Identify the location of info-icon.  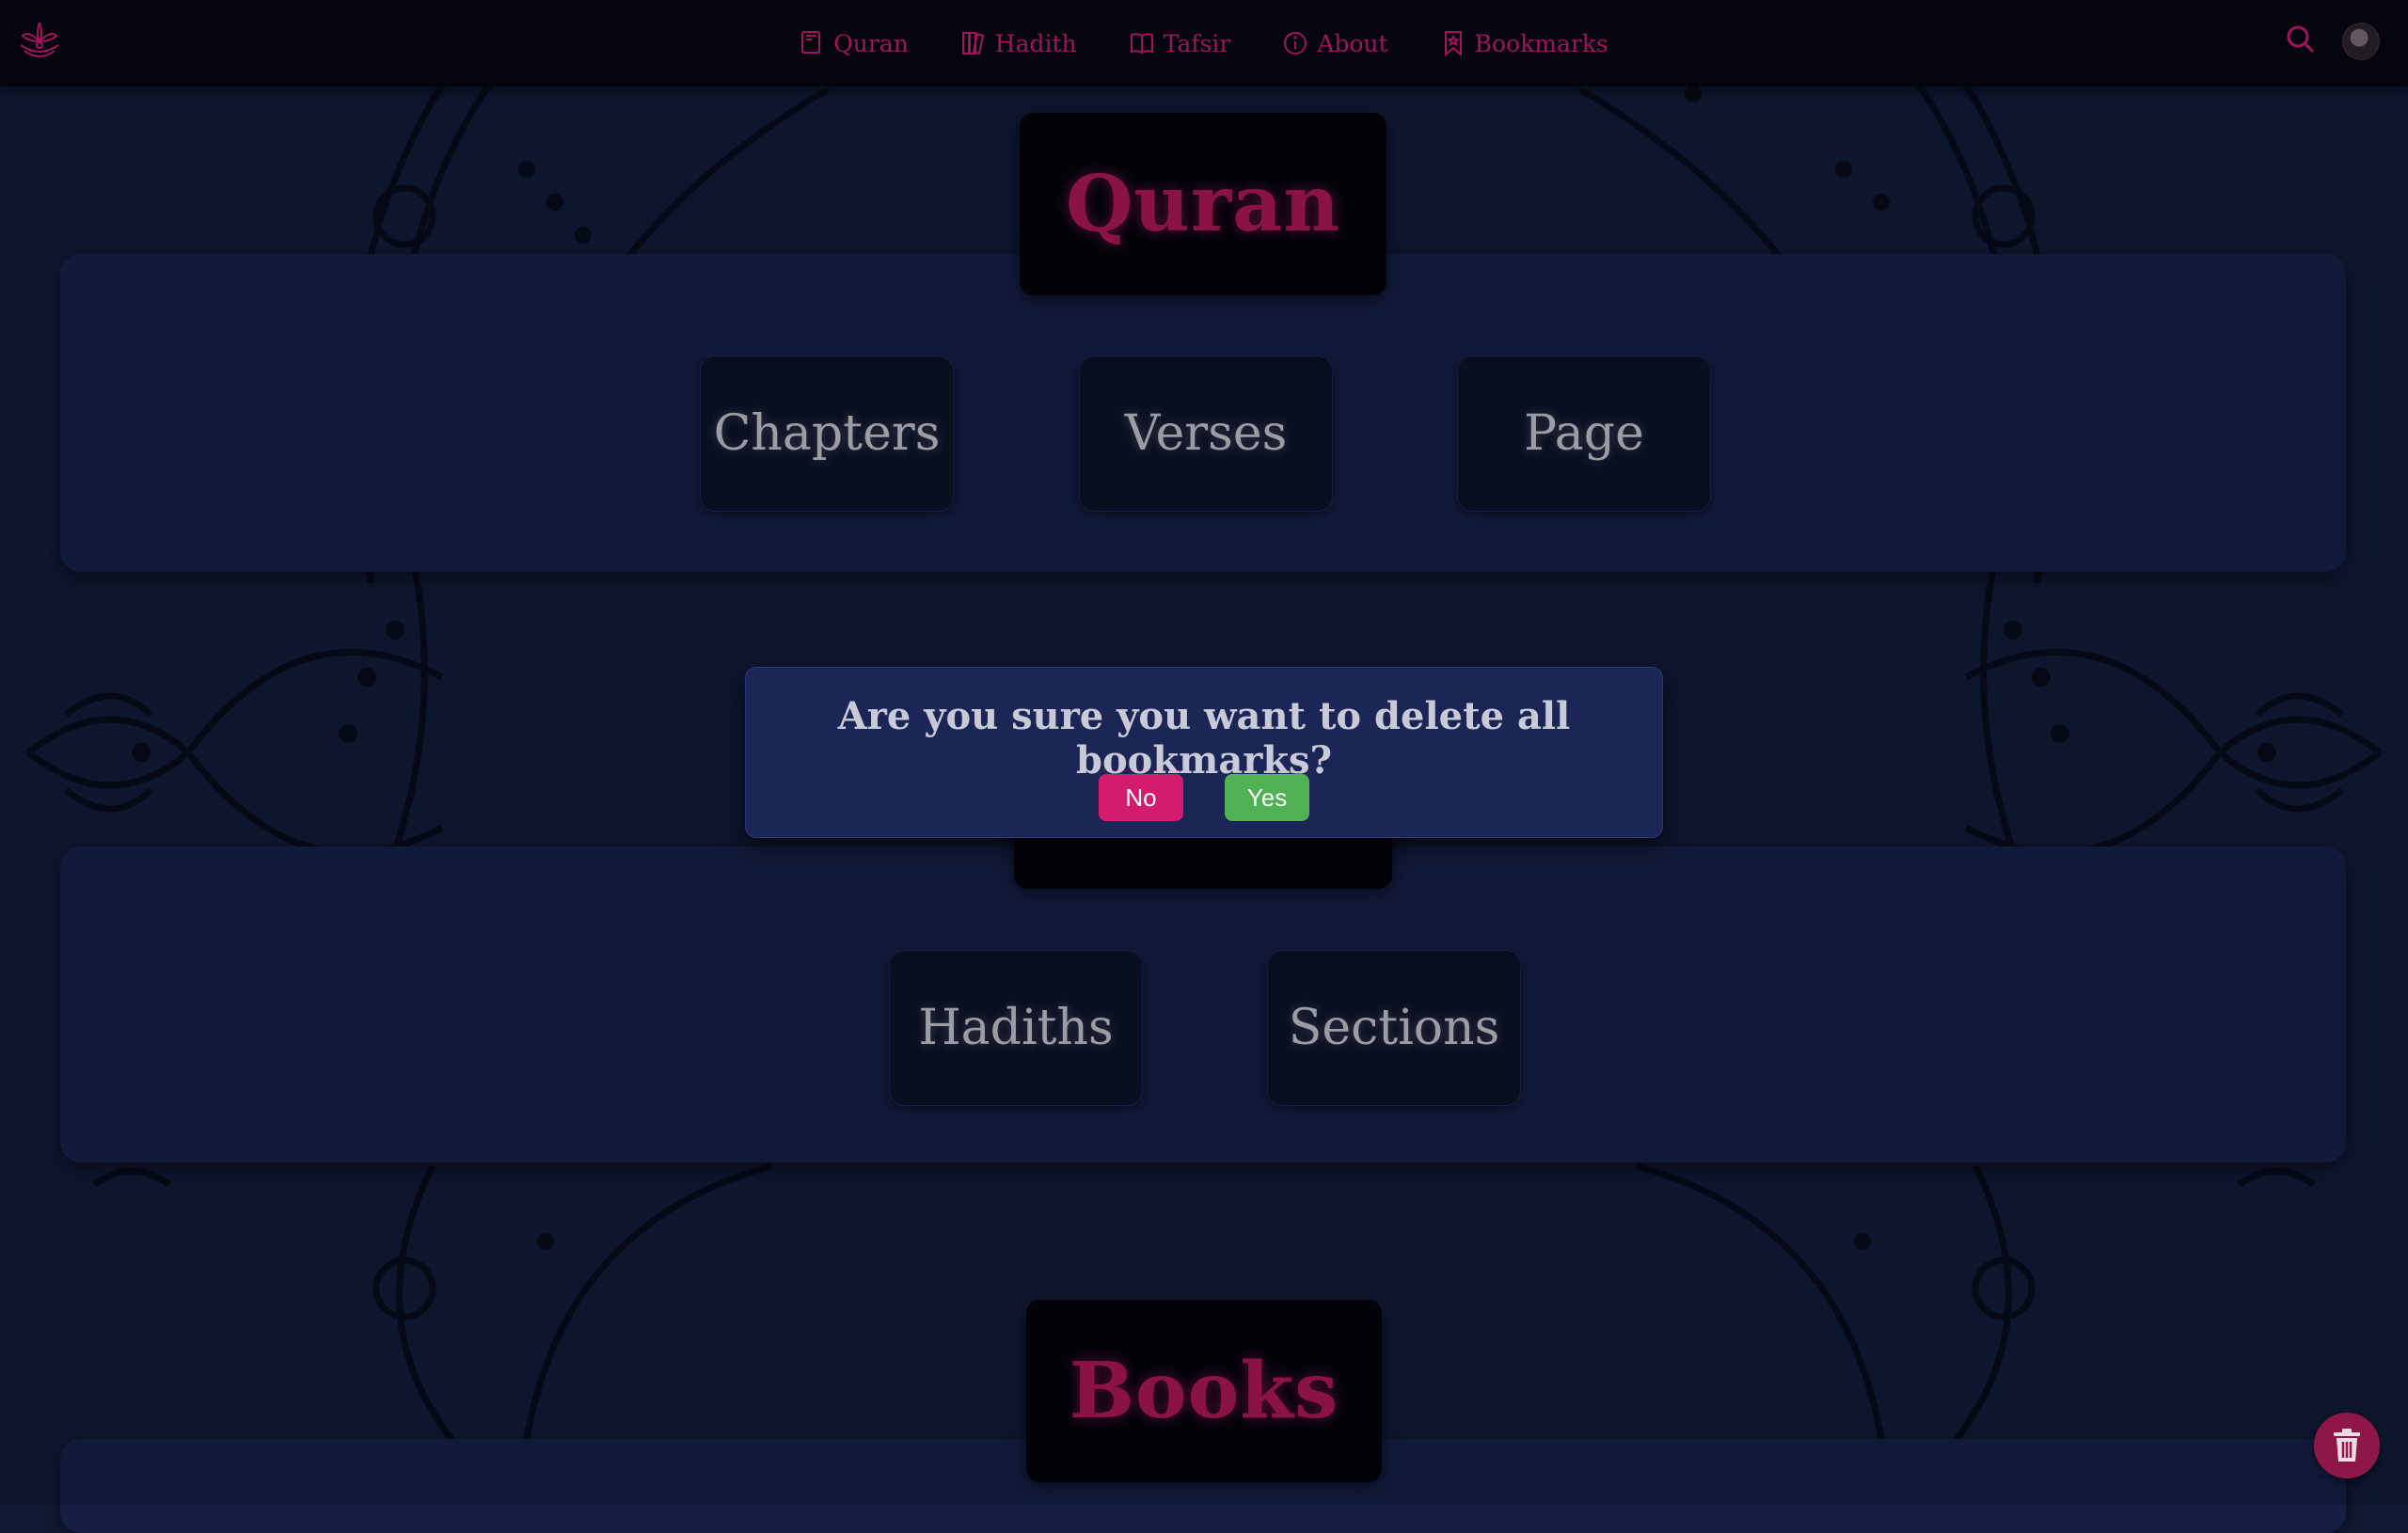
(1296, 43).